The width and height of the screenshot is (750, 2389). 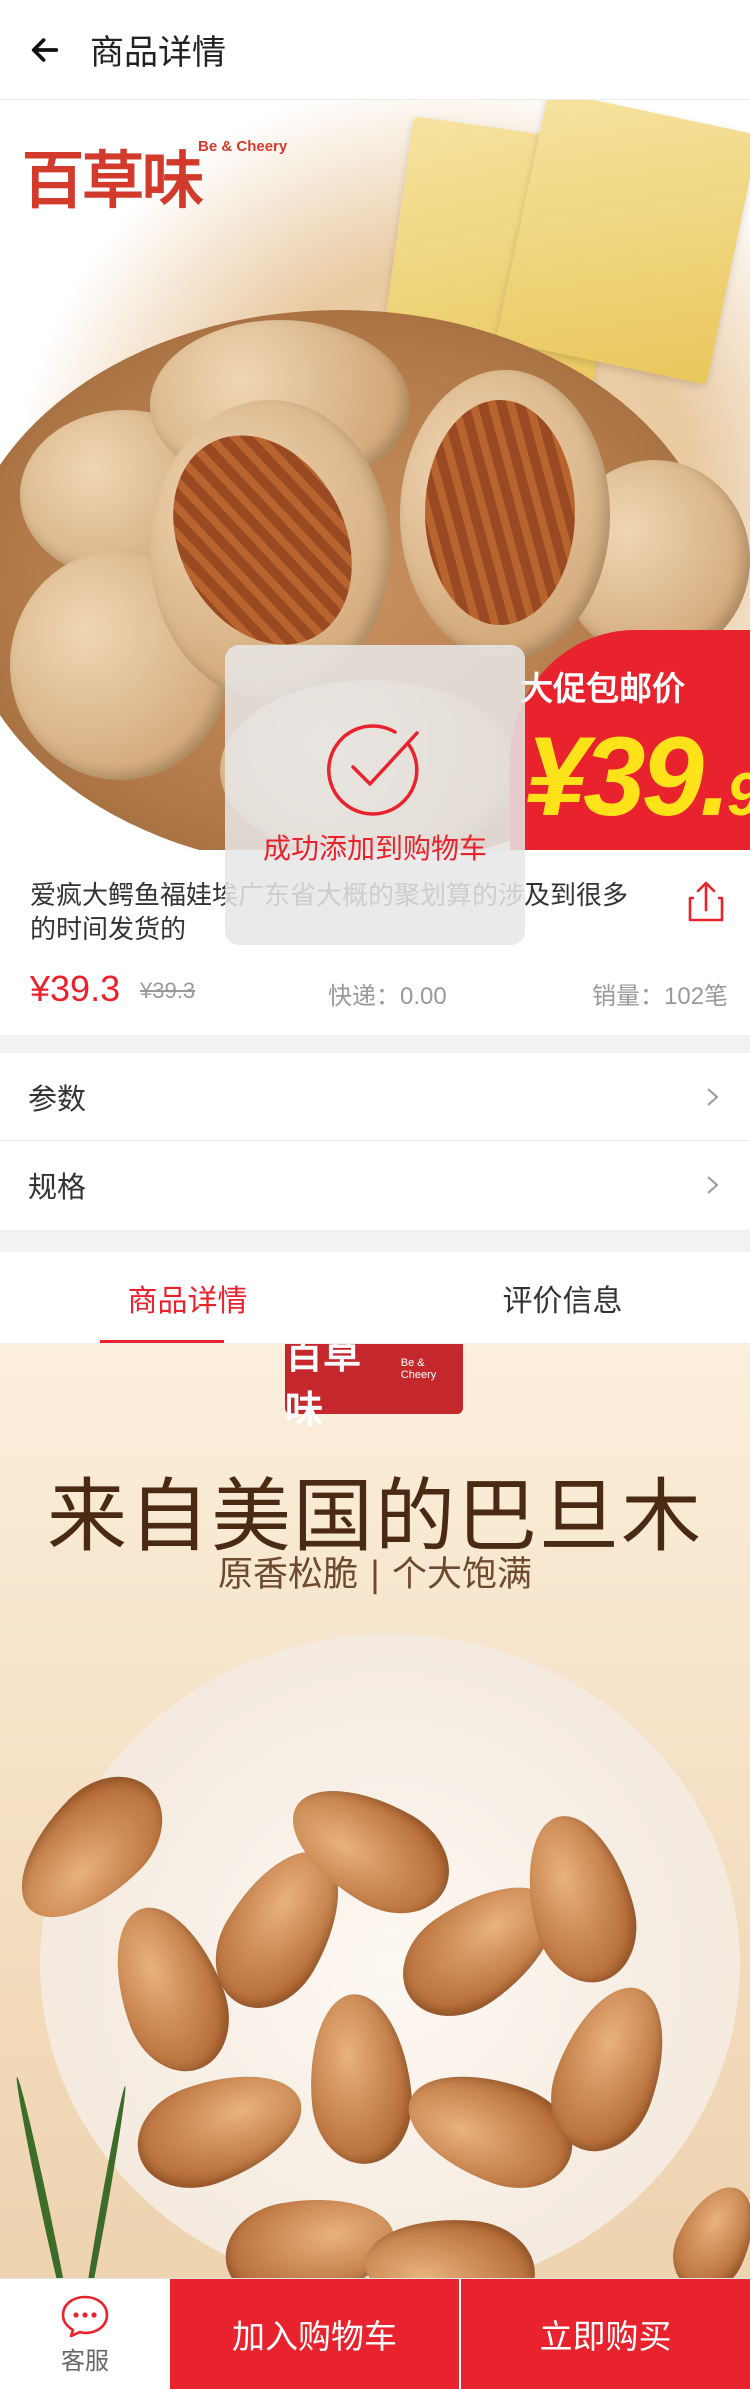 What do you see at coordinates (243, 146) in the screenshot?
I see `brand-logo-en: Be & Cheery` at bounding box center [243, 146].